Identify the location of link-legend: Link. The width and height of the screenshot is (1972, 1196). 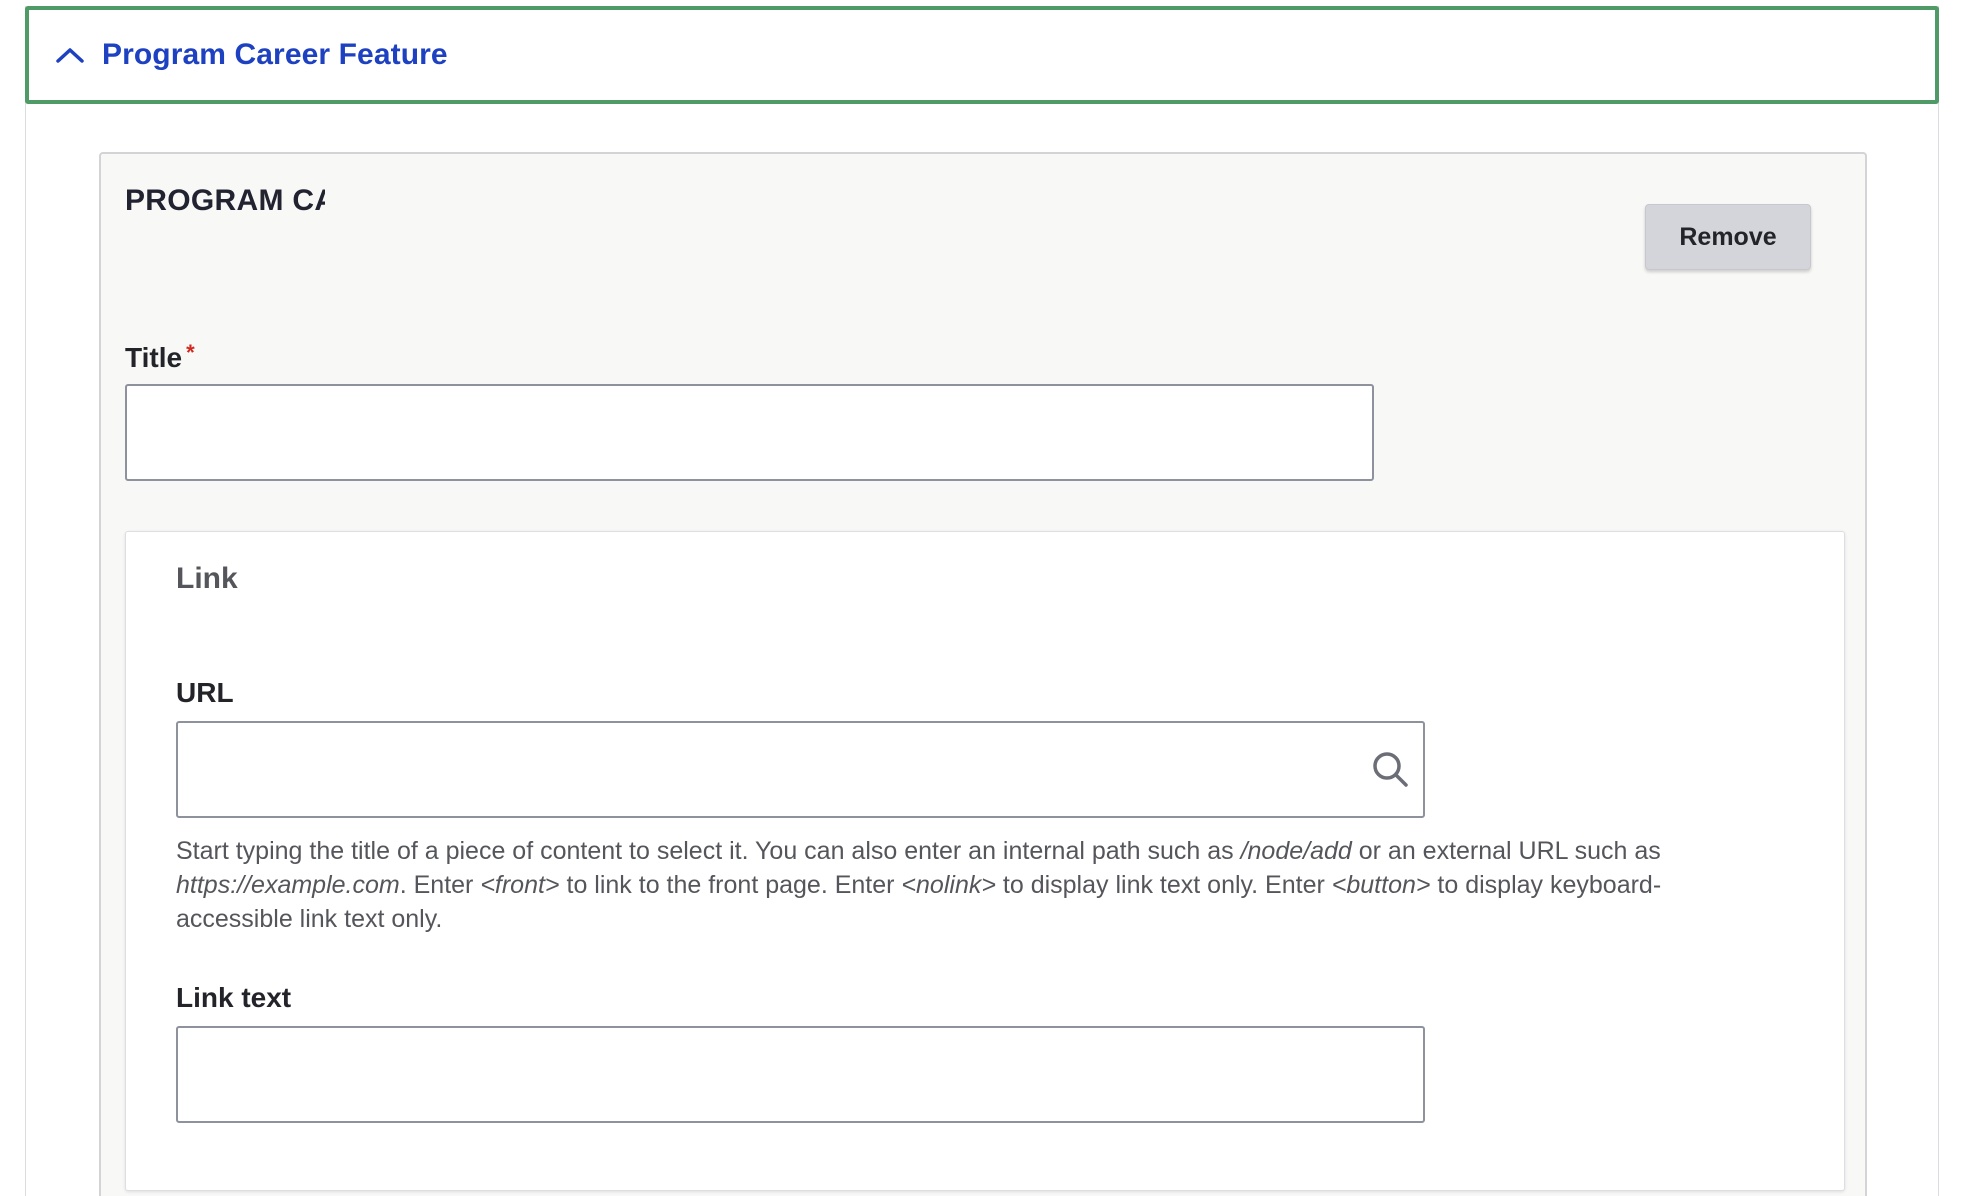
(207, 578).